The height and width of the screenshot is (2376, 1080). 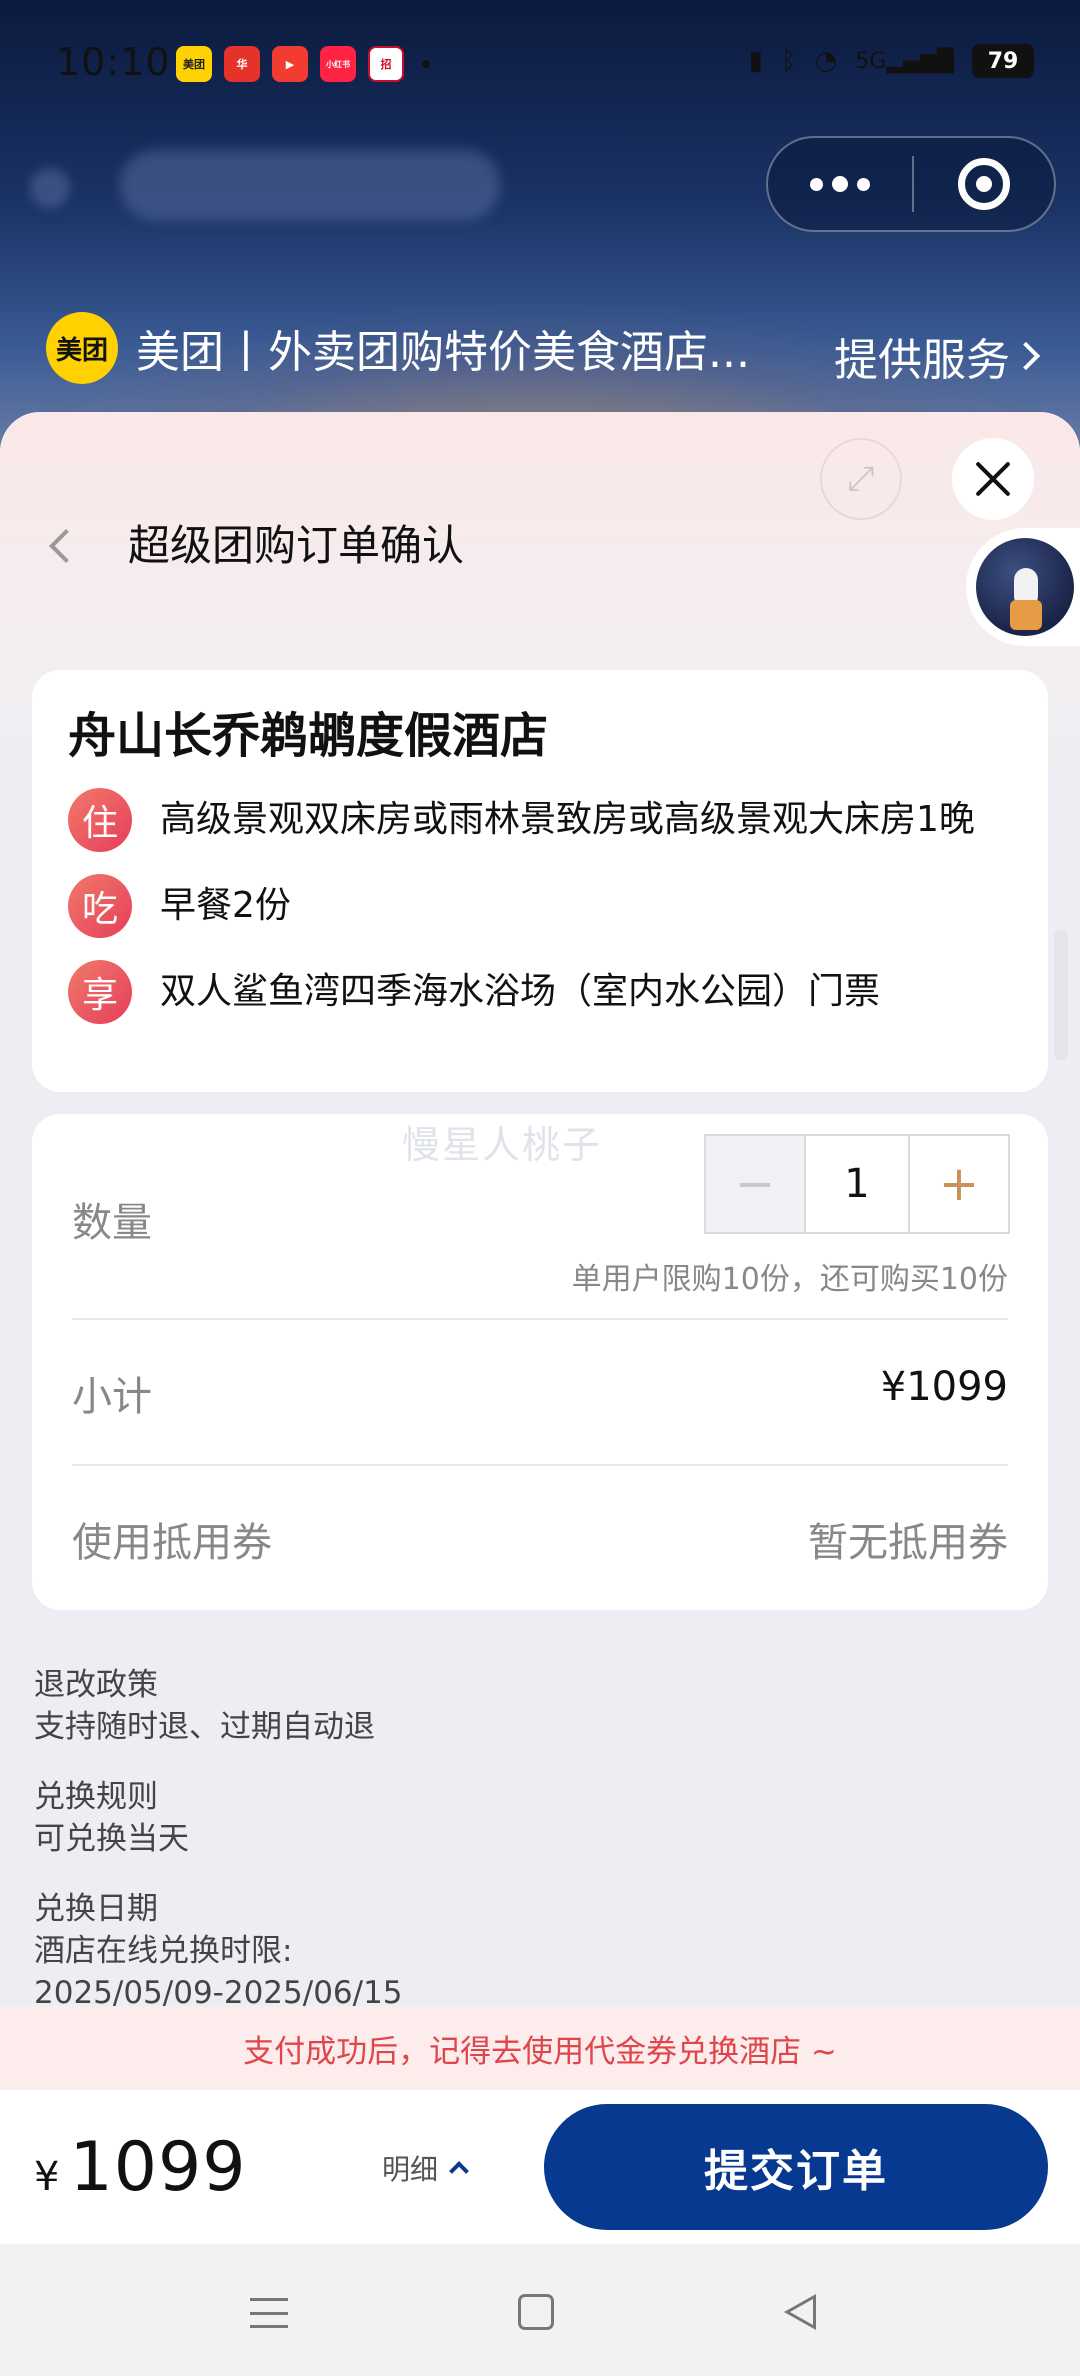 What do you see at coordinates (113, 62) in the screenshot?
I see `status-time: 10:10` at bounding box center [113, 62].